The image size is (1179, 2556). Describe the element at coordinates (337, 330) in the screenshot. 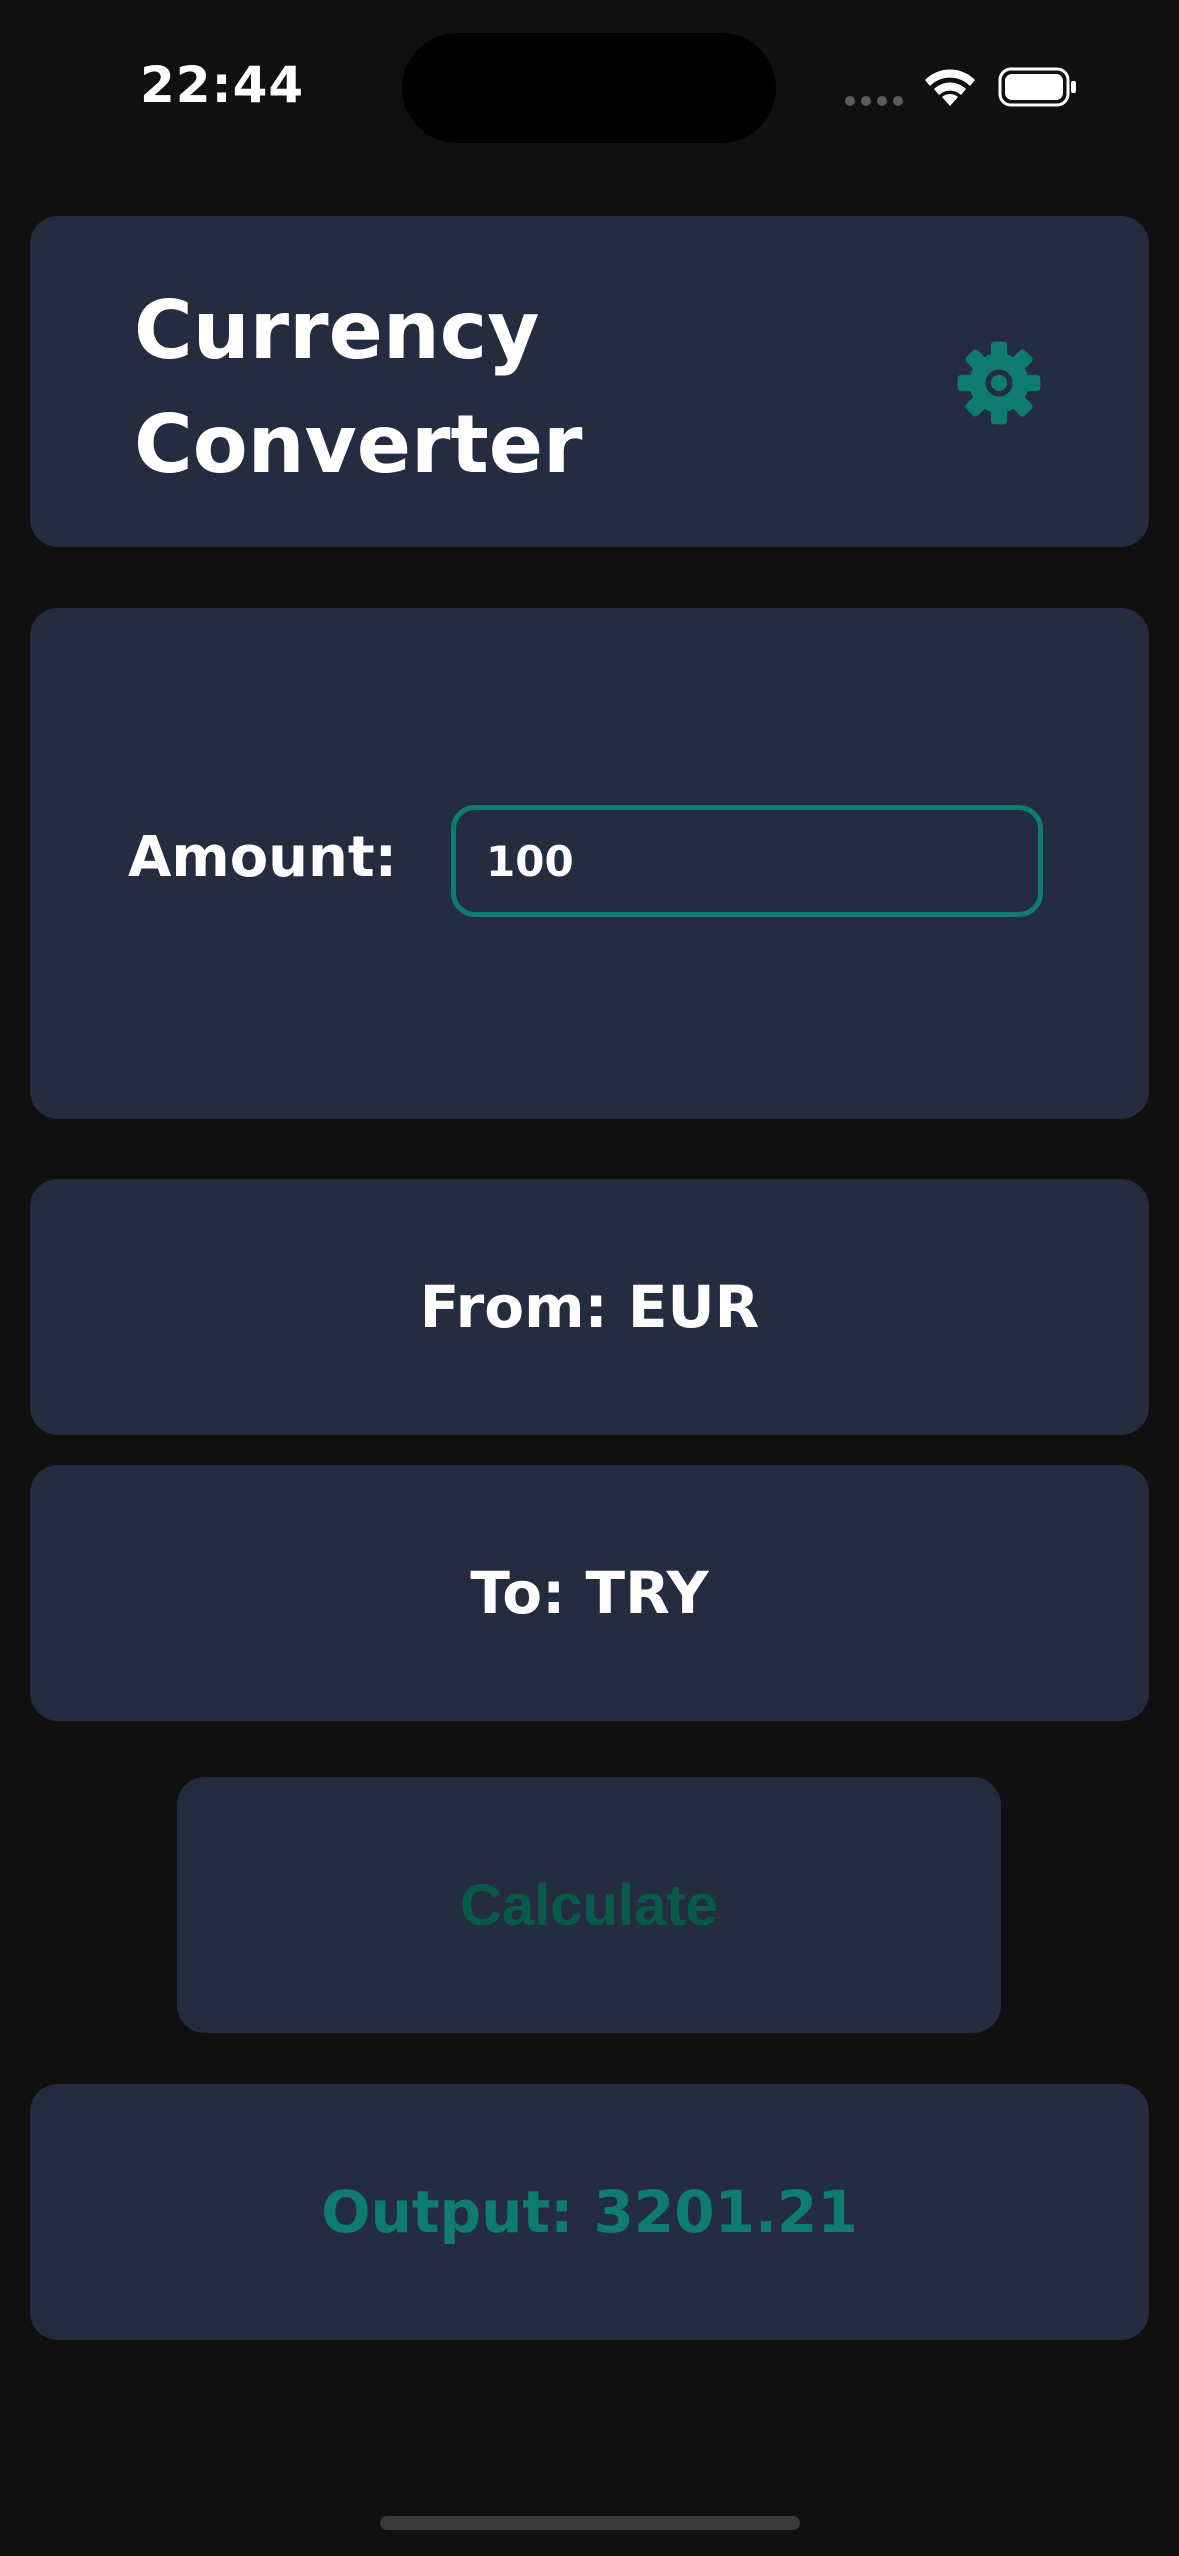

I see `app-title-line-1: Currency` at that location.